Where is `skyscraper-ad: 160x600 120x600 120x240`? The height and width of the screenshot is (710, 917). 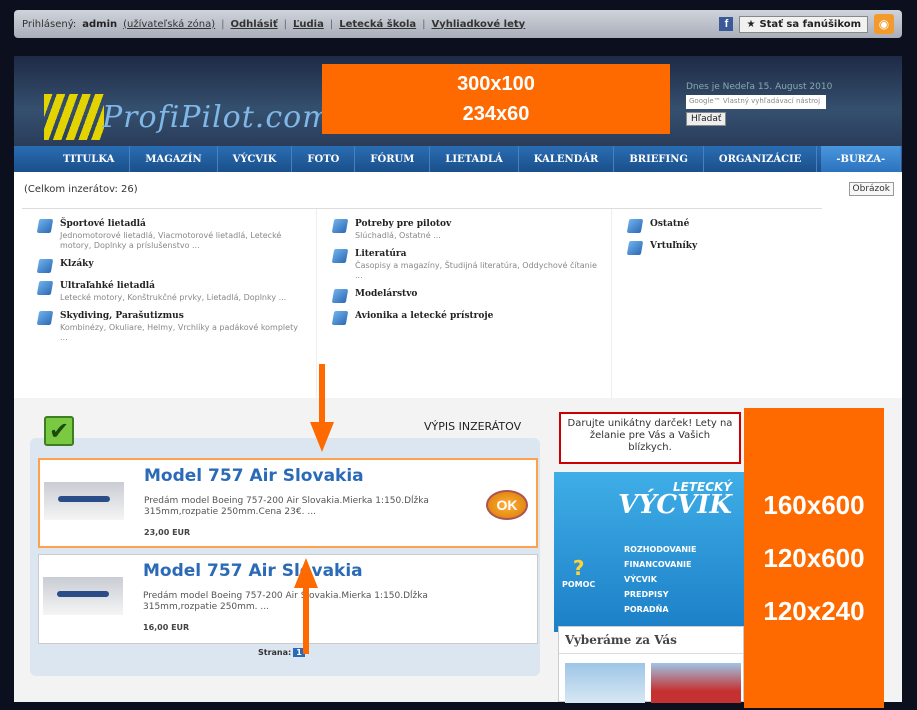 skyscraper-ad: 160x600 120x600 120x240 is located at coordinates (814, 558).